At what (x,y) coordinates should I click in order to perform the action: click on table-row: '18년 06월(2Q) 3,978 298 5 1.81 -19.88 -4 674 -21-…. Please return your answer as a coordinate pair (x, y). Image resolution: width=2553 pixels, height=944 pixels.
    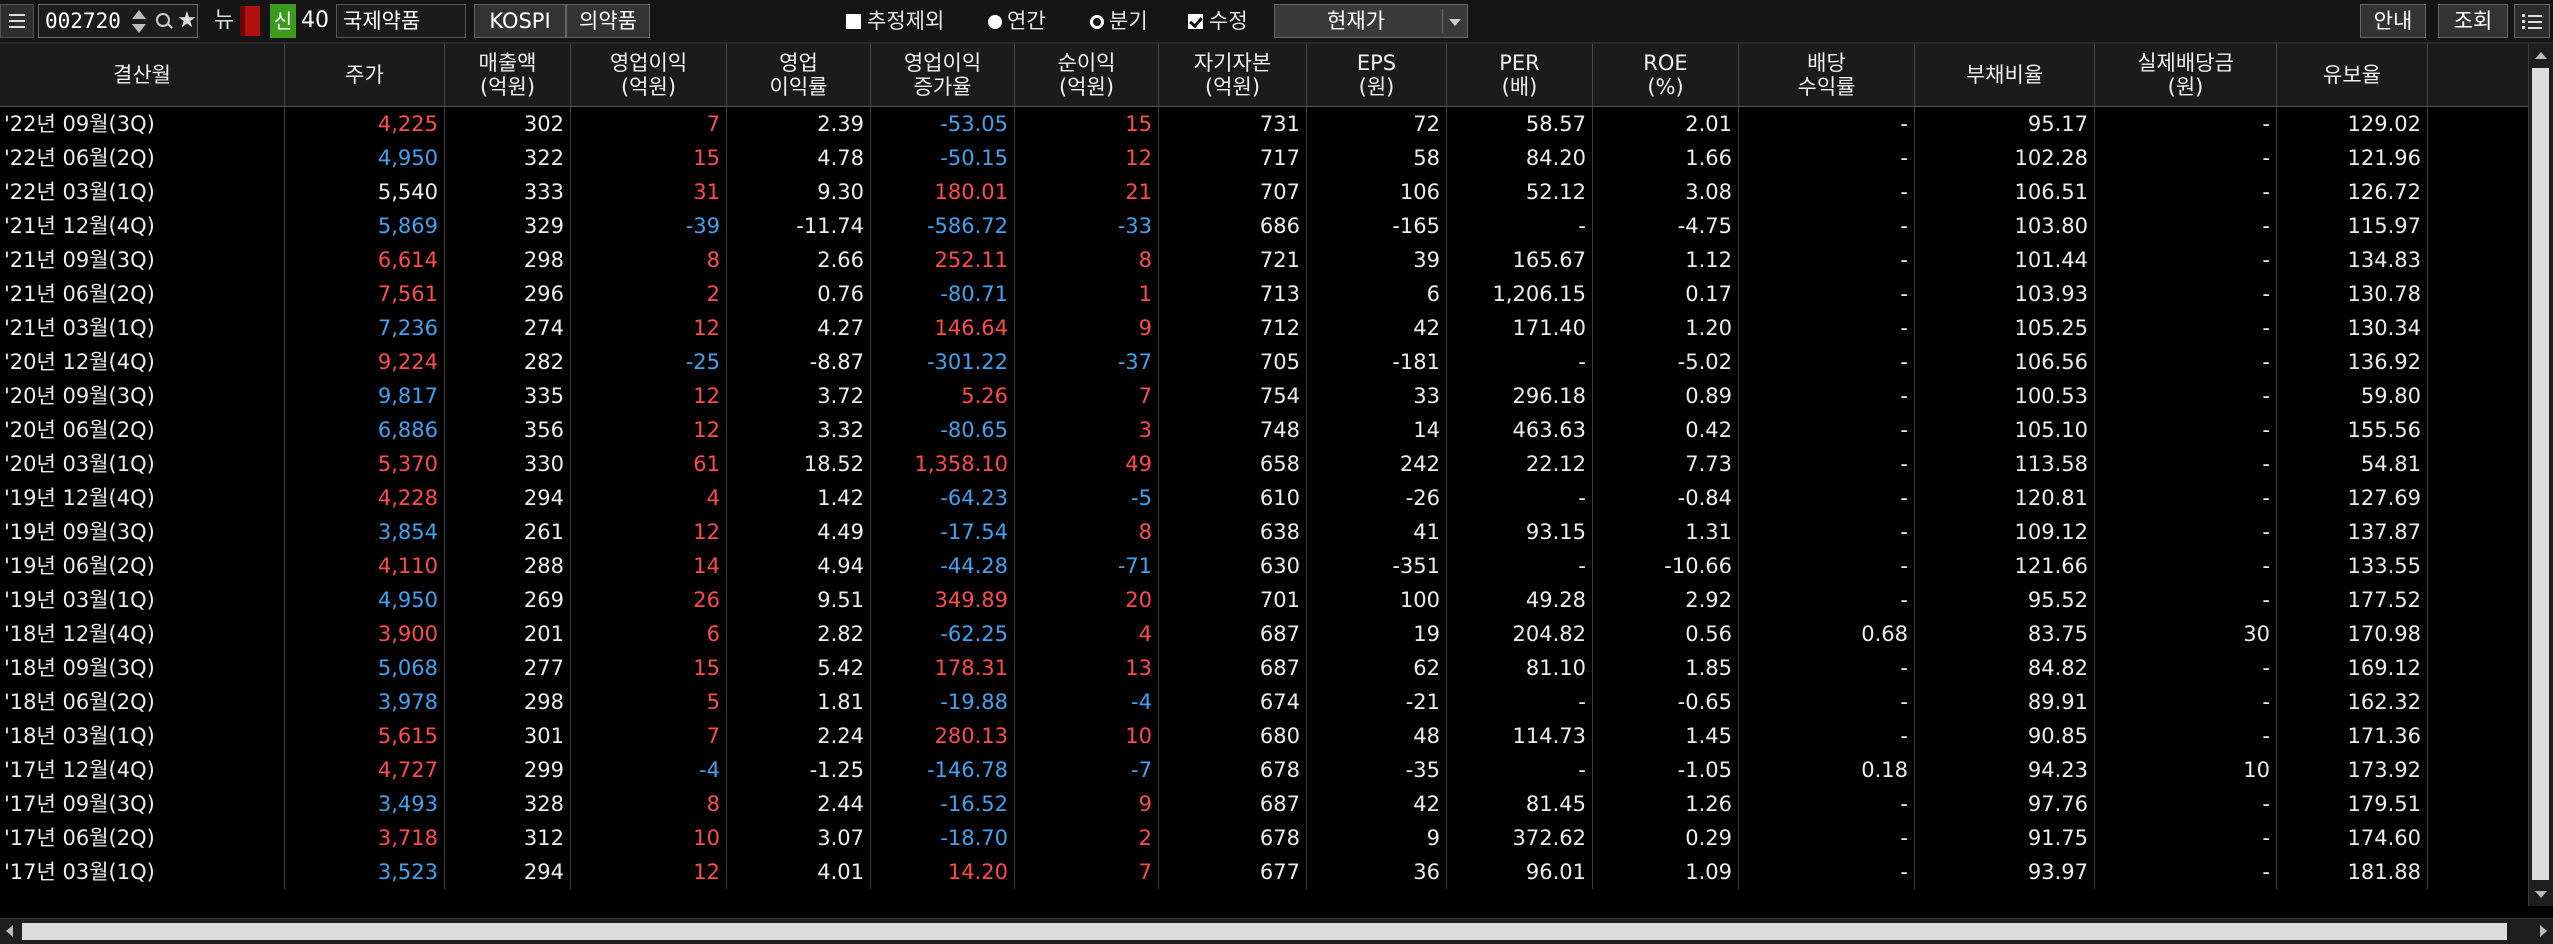
    Looking at the image, I should click on (1264, 702).